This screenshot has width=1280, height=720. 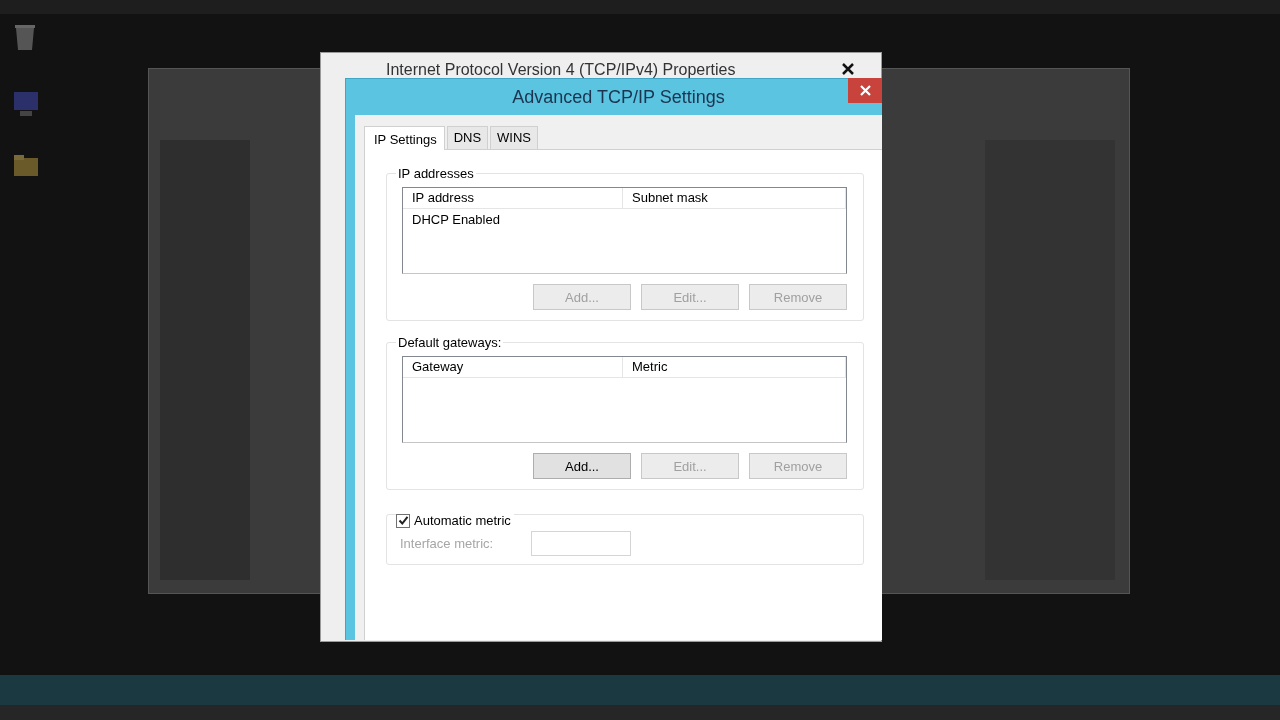 What do you see at coordinates (467, 137) in the screenshot?
I see `tab: DNS` at bounding box center [467, 137].